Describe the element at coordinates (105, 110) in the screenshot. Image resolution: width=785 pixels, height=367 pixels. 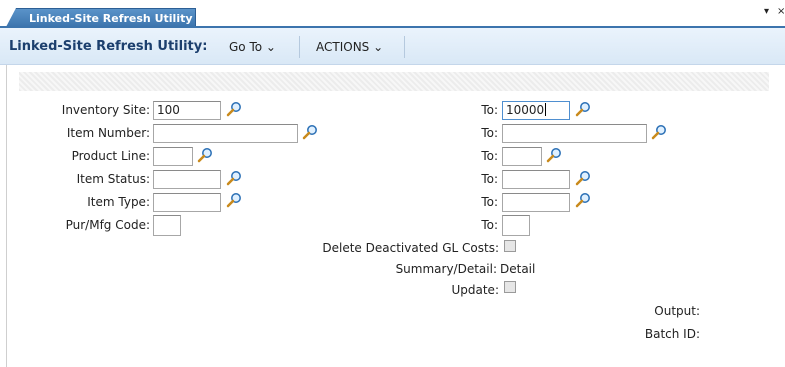
I see `inventory-site-label: Inventory Site:` at that location.